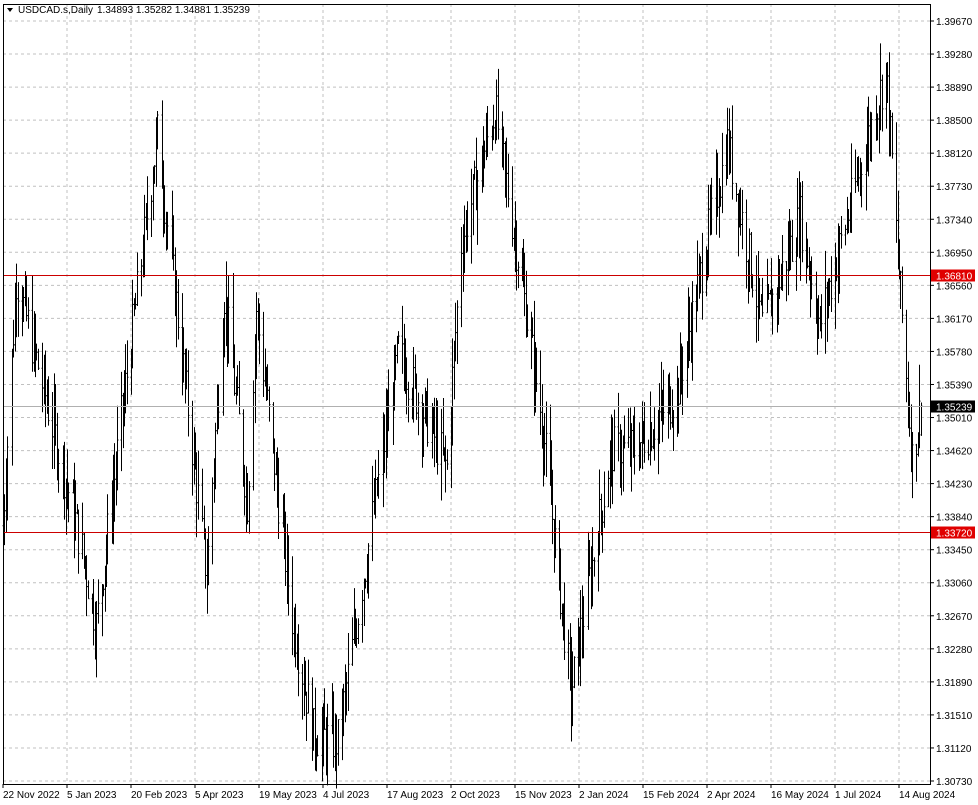  What do you see at coordinates (927, 795) in the screenshot?
I see `x-tick-label: 14 Aug 2024` at bounding box center [927, 795].